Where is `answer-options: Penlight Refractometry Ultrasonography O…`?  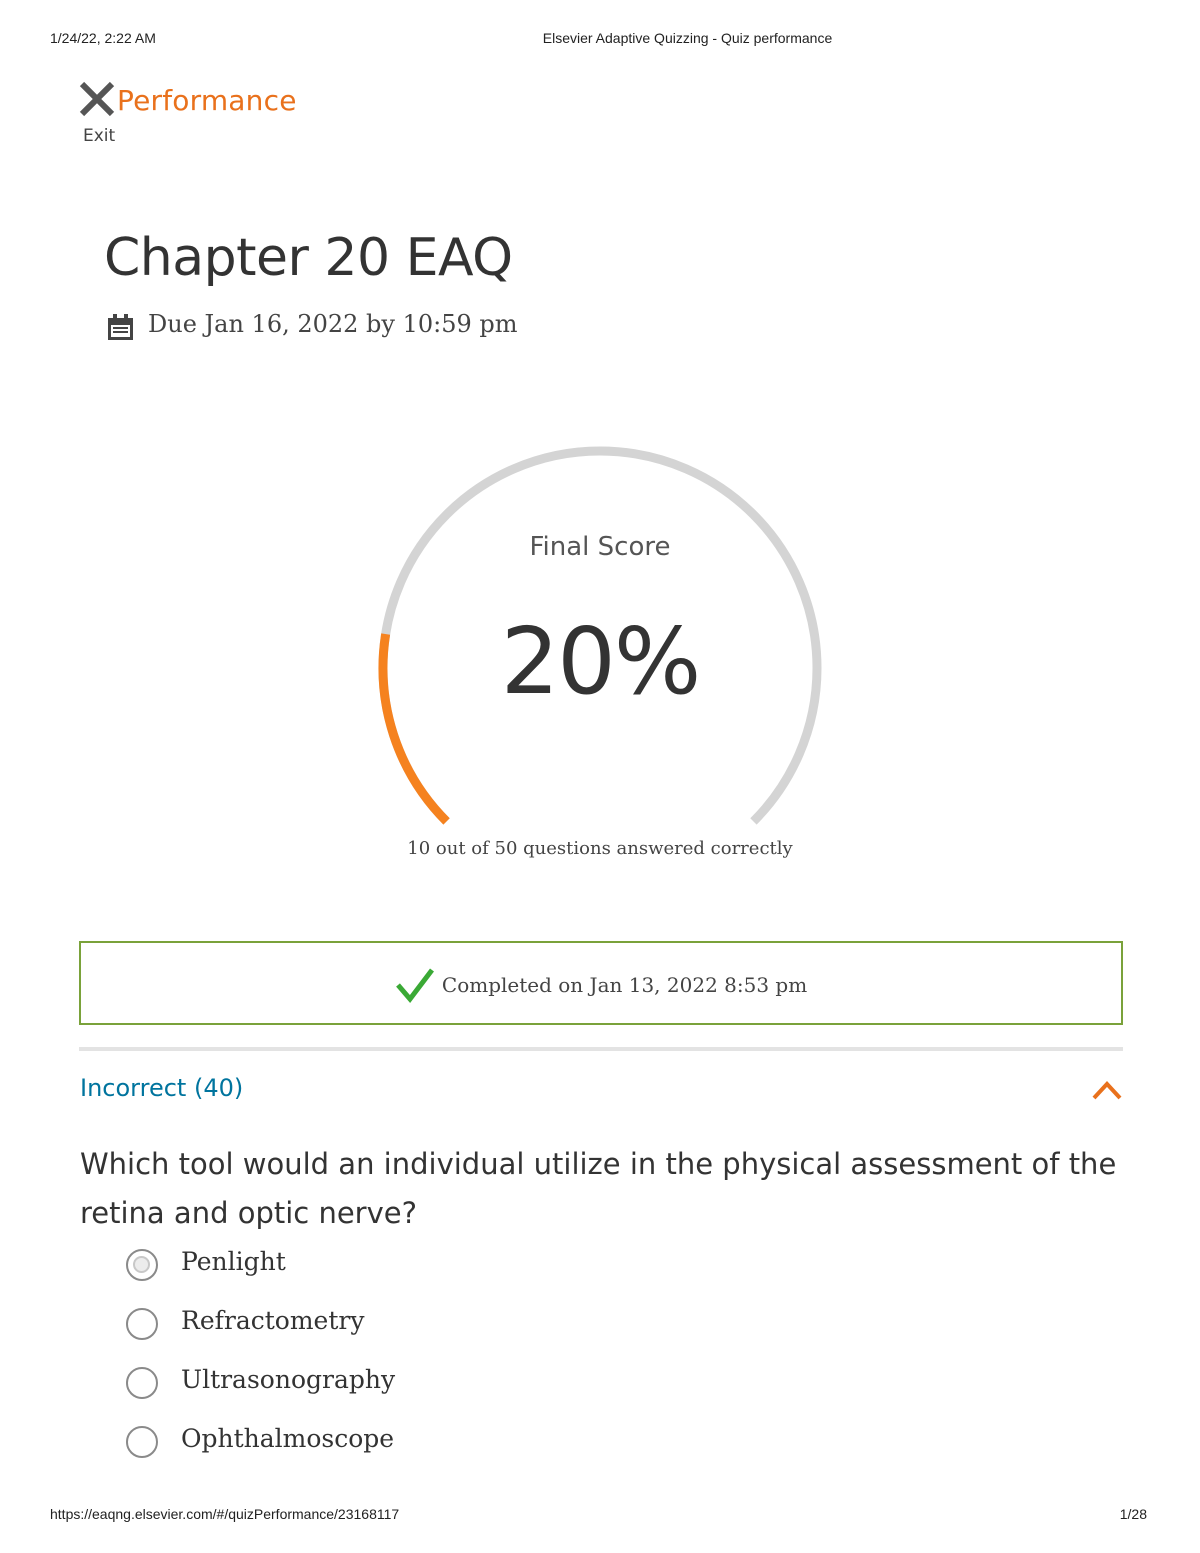 answer-options: Penlight Refractometry Ultrasonography O… is located at coordinates (576, 1363).